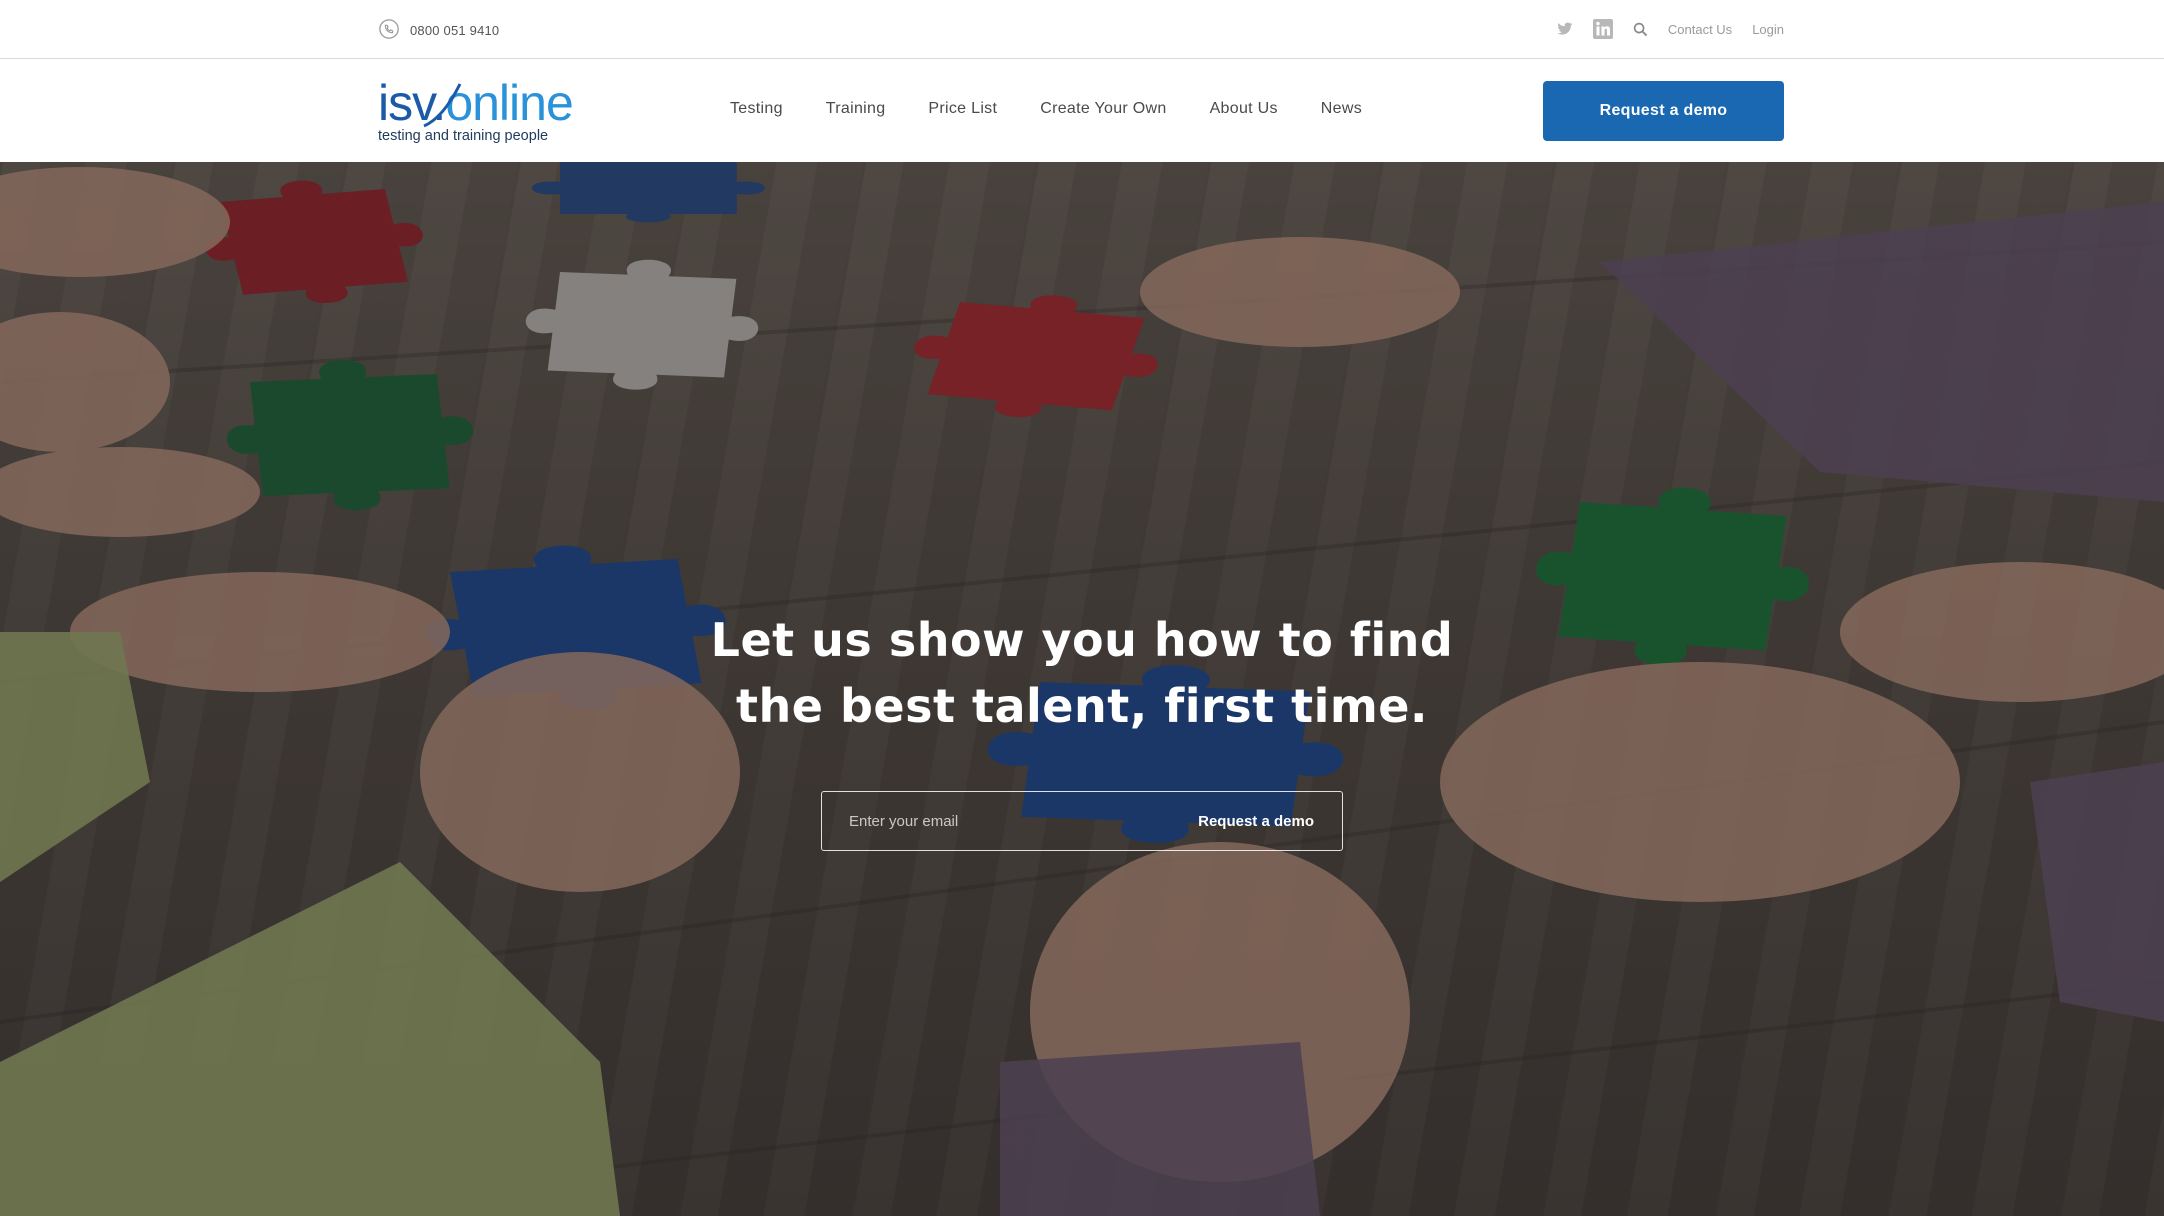 Image resolution: width=2164 pixels, height=1216 pixels. I want to click on site-logo: isv.online testing and training people, so click(476, 112).